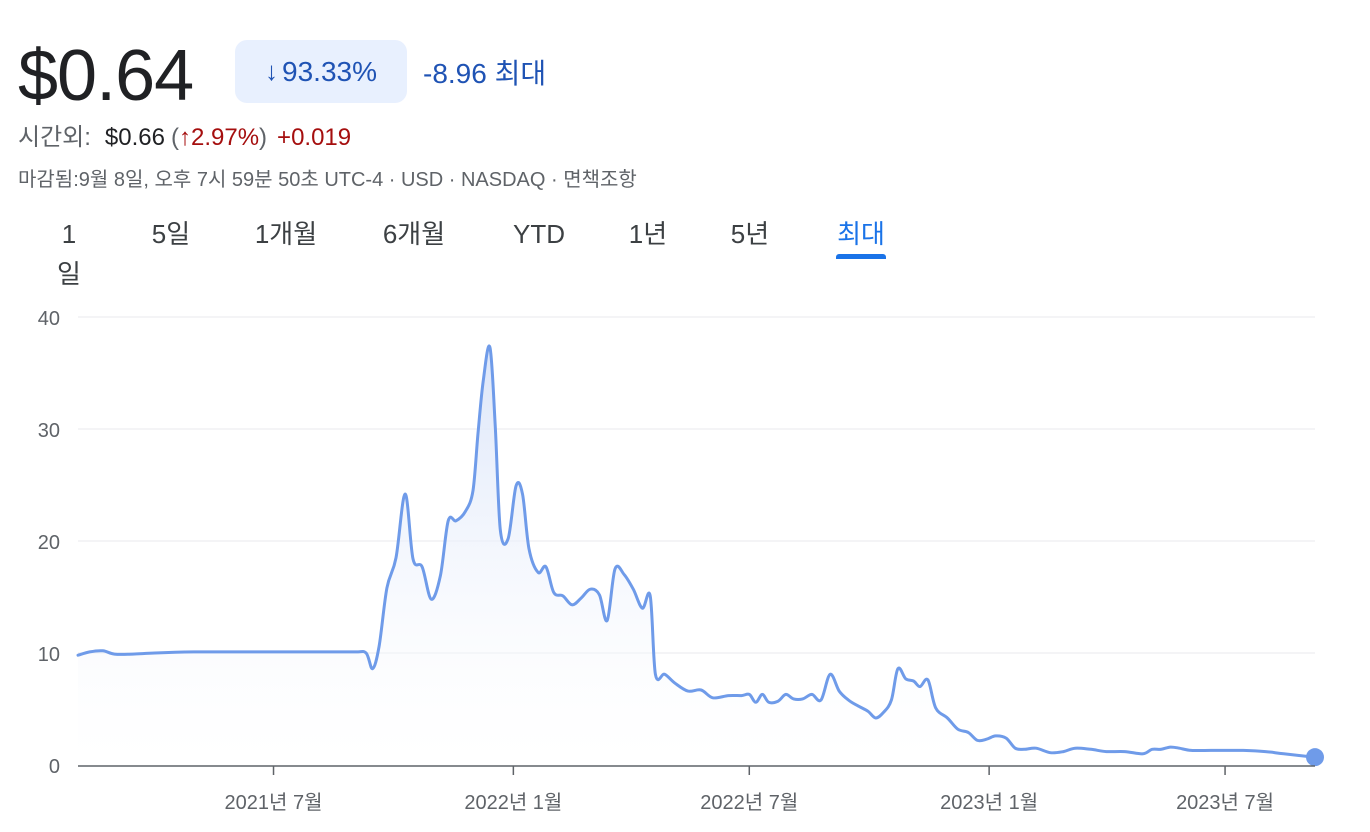 The height and width of the screenshot is (832, 1370). What do you see at coordinates (749, 802) in the screenshot?
I see `x-tick-label: 2022년 7월` at bounding box center [749, 802].